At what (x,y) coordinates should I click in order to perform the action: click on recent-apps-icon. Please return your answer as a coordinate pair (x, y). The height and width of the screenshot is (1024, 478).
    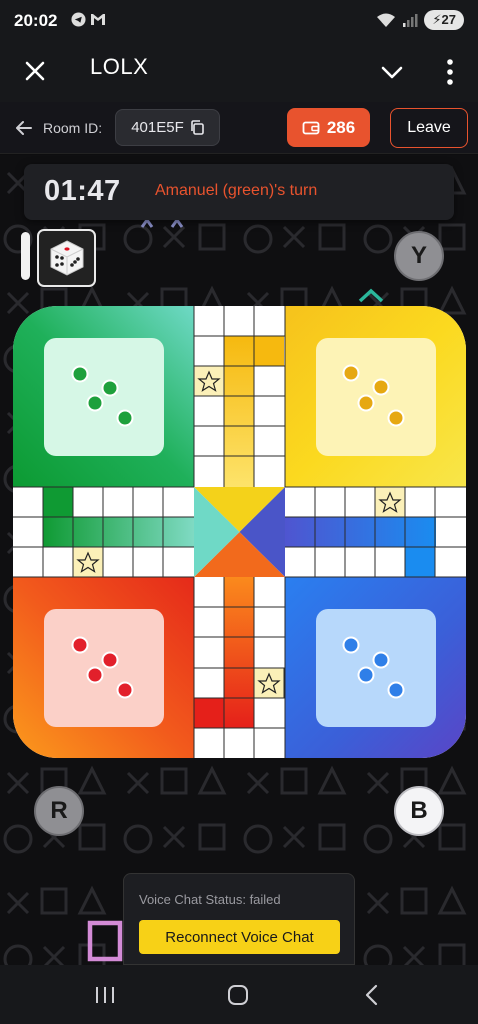
    Looking at the image, I should click on (105, 995).